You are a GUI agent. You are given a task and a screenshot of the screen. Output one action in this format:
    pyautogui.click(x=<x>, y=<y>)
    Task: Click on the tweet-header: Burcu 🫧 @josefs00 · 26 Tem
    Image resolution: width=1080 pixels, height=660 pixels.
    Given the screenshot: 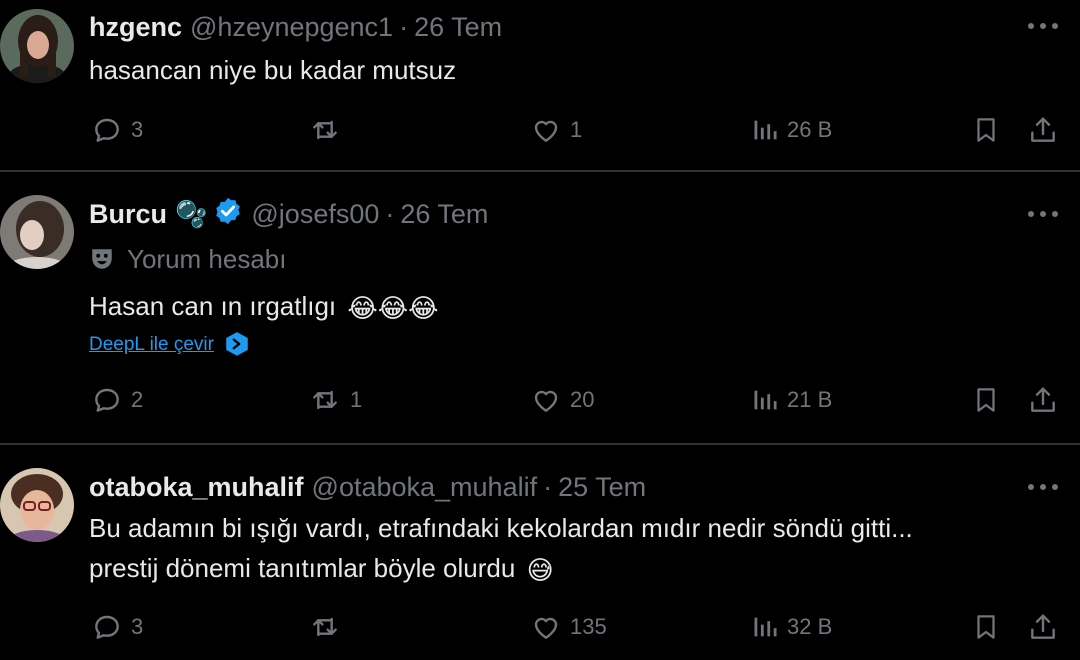 What is the action you would take?
    pyautogui.click(x=288, y=214)
    